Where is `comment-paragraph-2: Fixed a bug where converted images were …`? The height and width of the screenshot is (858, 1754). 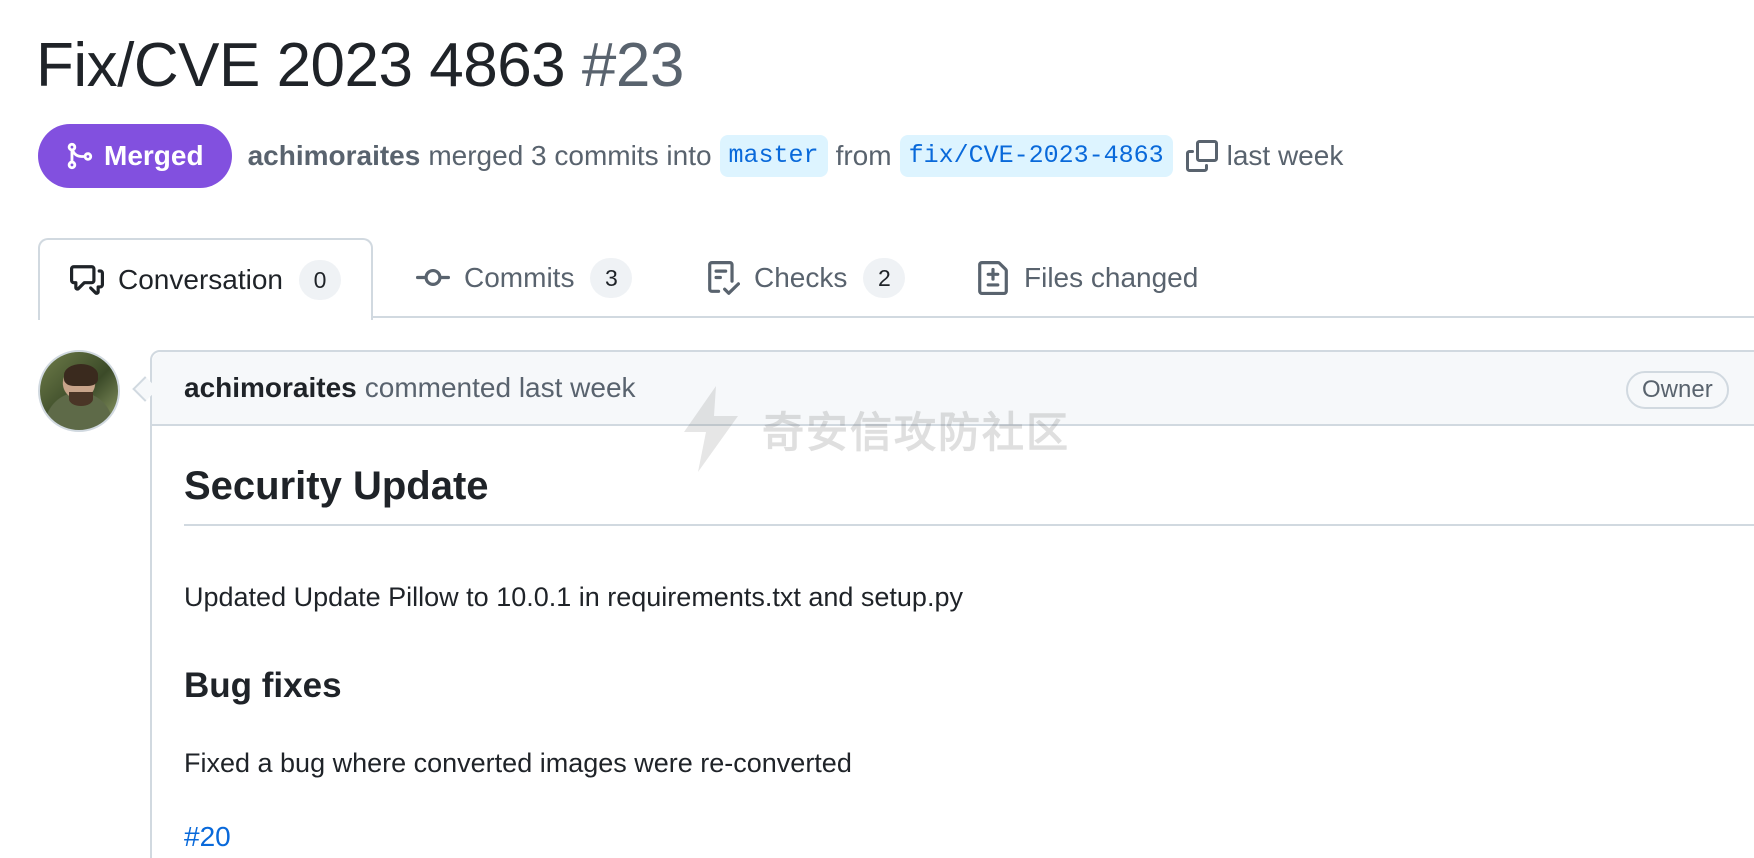 comment-paragraph-2: Fixed a bug where converted images were … is located at coordinates (518, 763).